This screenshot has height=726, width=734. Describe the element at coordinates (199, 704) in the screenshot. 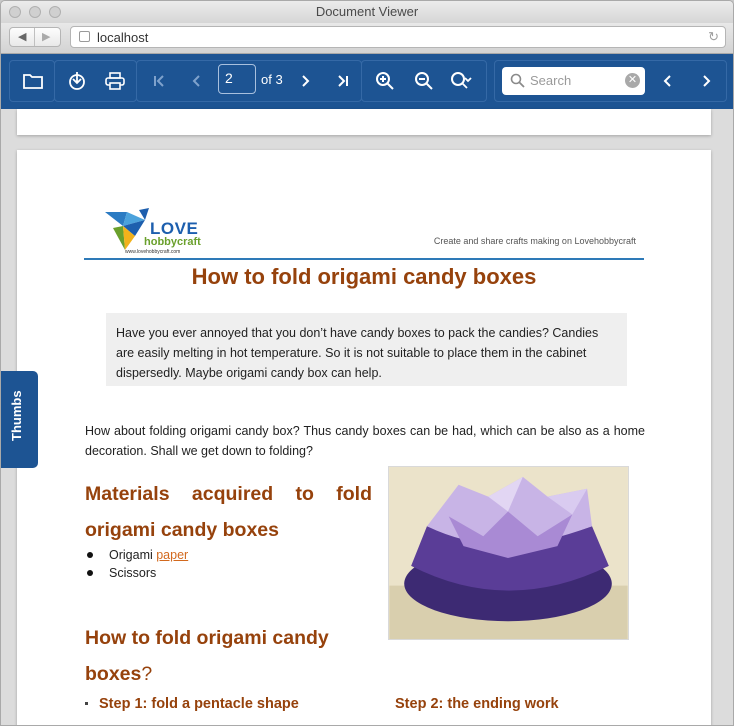

I see `step-1-heading: Step 1: fold a pentacle shape` at that location.